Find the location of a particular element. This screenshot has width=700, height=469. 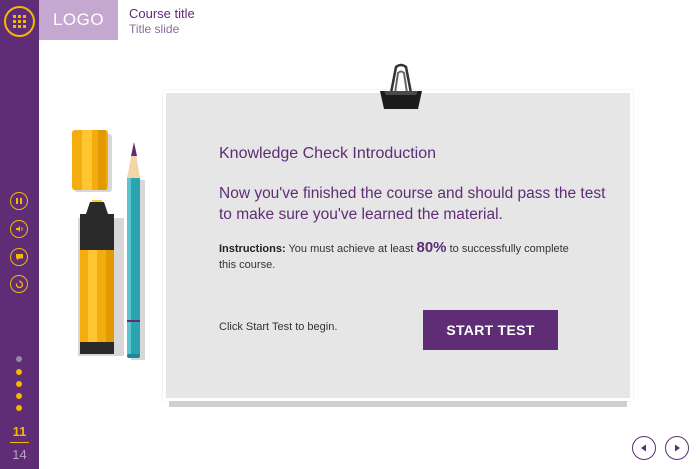

chevron-left-icon is located at coordinates (643, 448).